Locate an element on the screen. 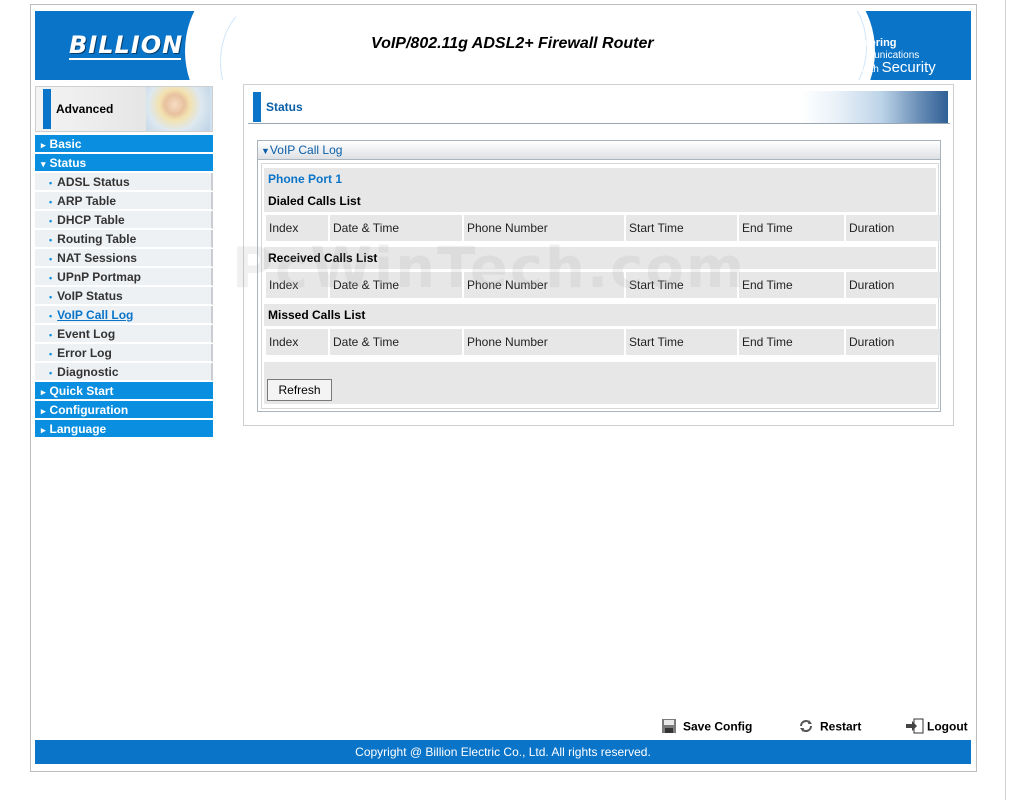 This screenshot has width=1022, height=800. floppy-disk-icon is located at coordinates (669, 727).